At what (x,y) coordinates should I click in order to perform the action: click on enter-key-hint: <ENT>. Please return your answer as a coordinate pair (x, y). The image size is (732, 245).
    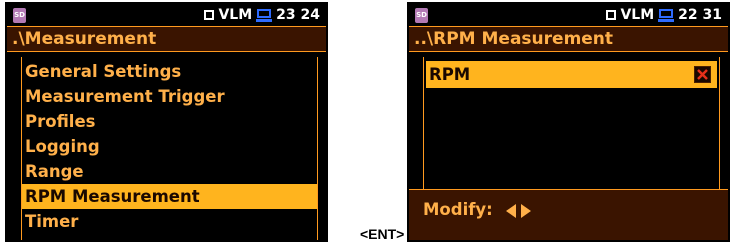
    Looking at the image, I should click on (382, 234).